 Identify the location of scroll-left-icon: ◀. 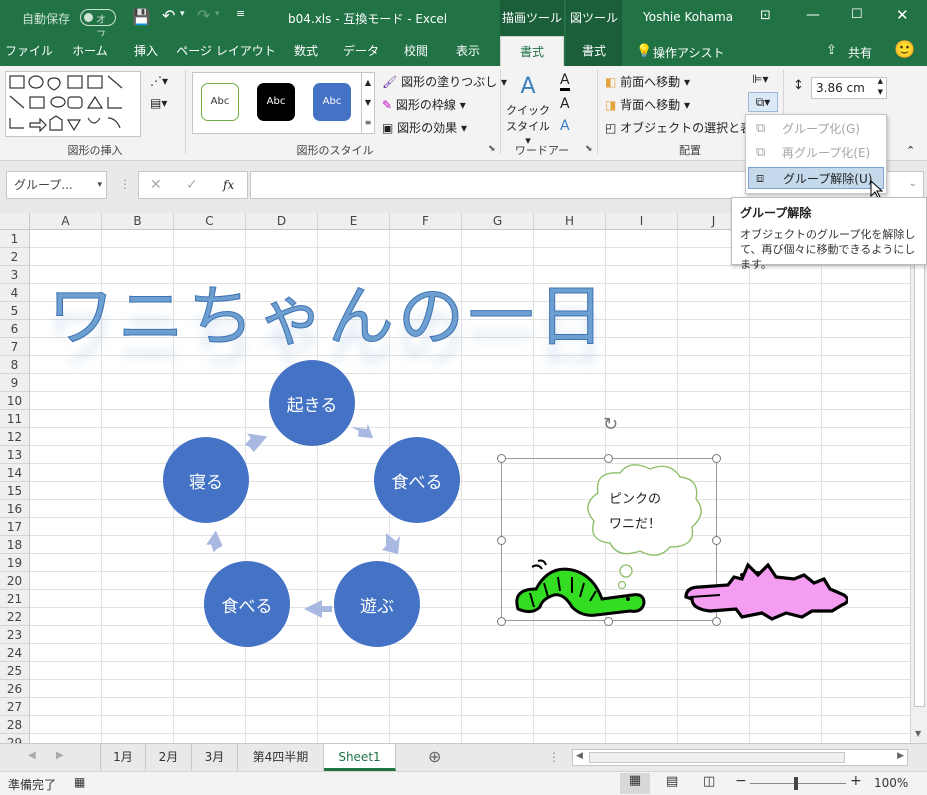
(579, 756).